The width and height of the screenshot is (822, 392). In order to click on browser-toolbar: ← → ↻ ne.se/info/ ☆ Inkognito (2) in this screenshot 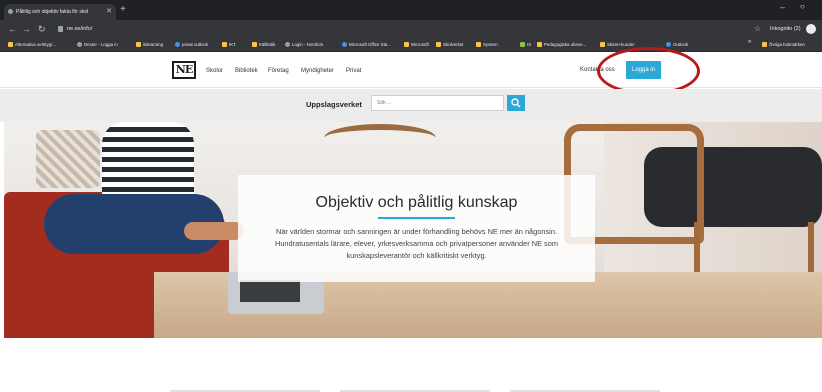, I will do `click(411, 29)`.